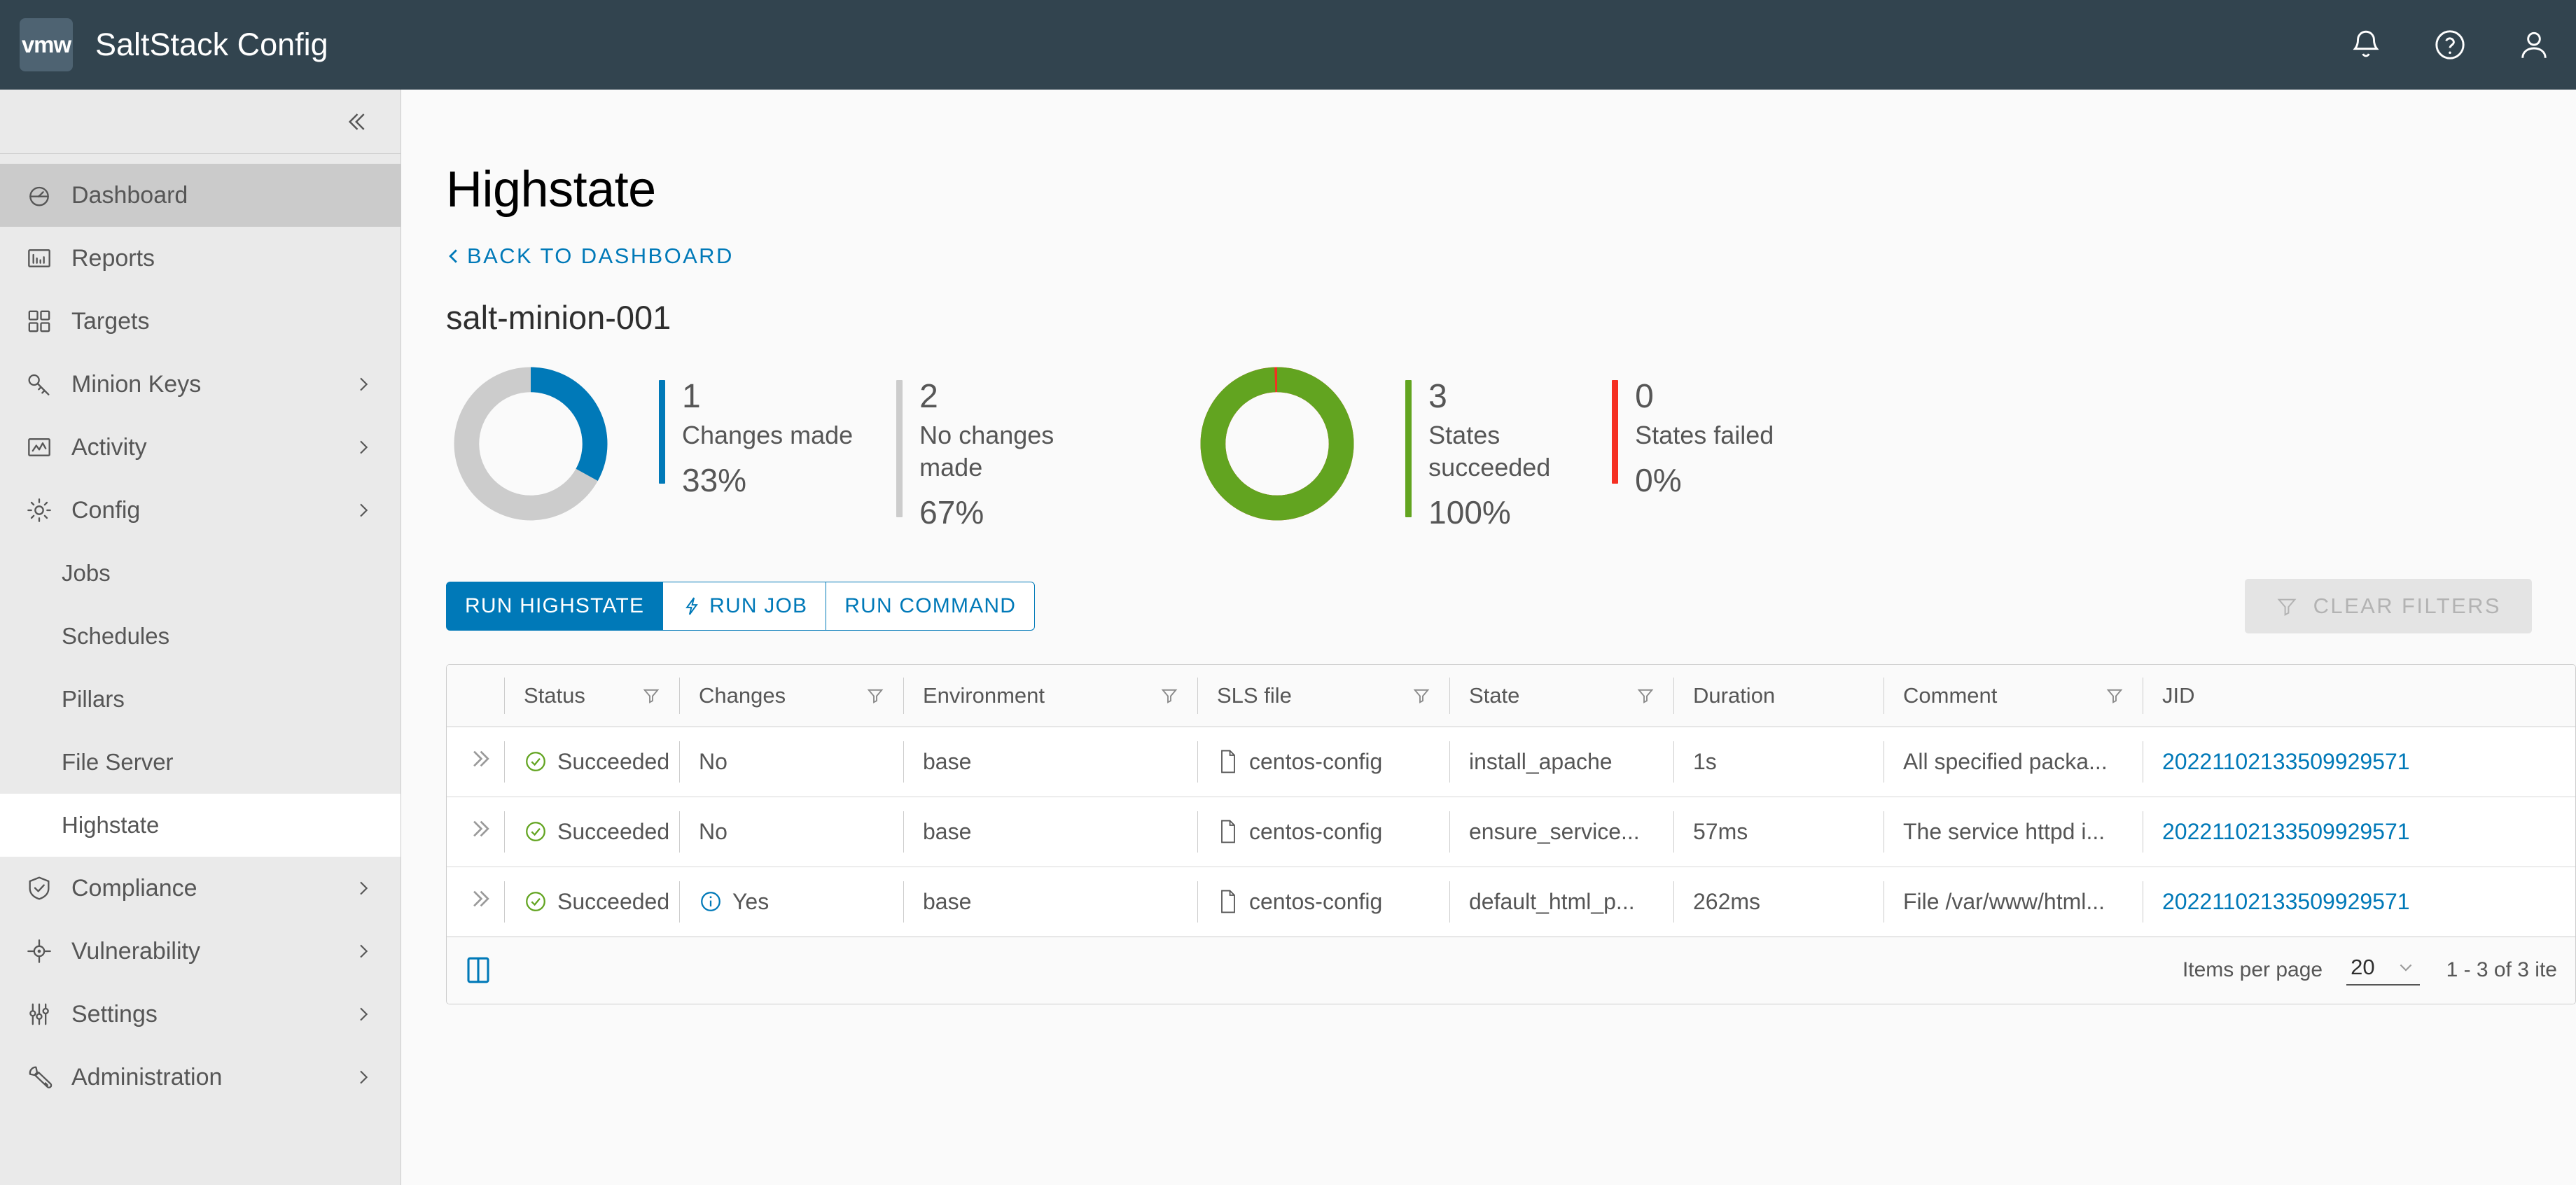 This screenshot has width=2576, height=1185. Describe the element at coordinates (475, 696) in the screenshot. I see `column-header-expand` at that location.